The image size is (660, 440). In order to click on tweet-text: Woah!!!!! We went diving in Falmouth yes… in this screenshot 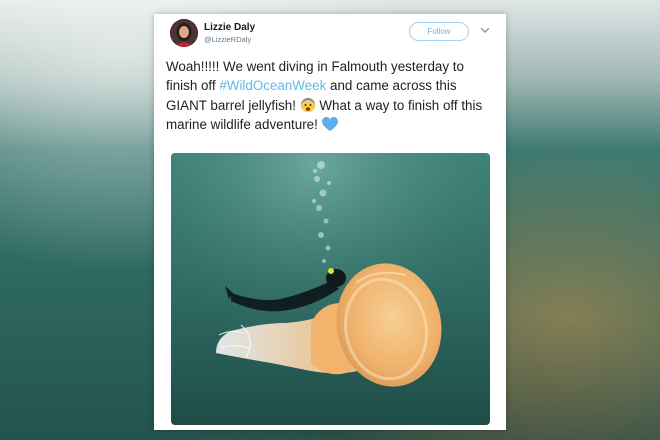, I will do `click(331, 95)`.